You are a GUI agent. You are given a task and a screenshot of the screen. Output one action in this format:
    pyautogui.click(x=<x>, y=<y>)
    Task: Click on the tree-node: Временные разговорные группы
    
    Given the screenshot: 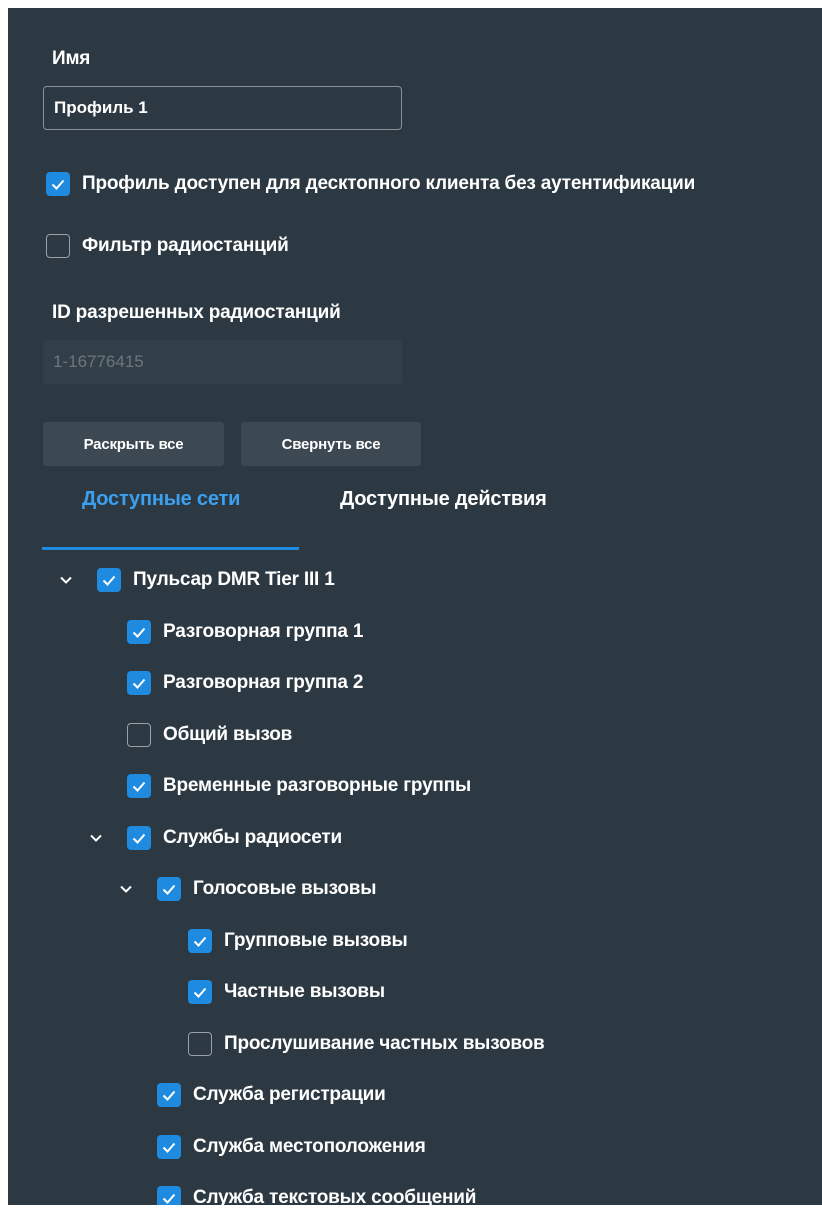 What is the action you would take?
    pyautogui.click(x=299, y=786)
    